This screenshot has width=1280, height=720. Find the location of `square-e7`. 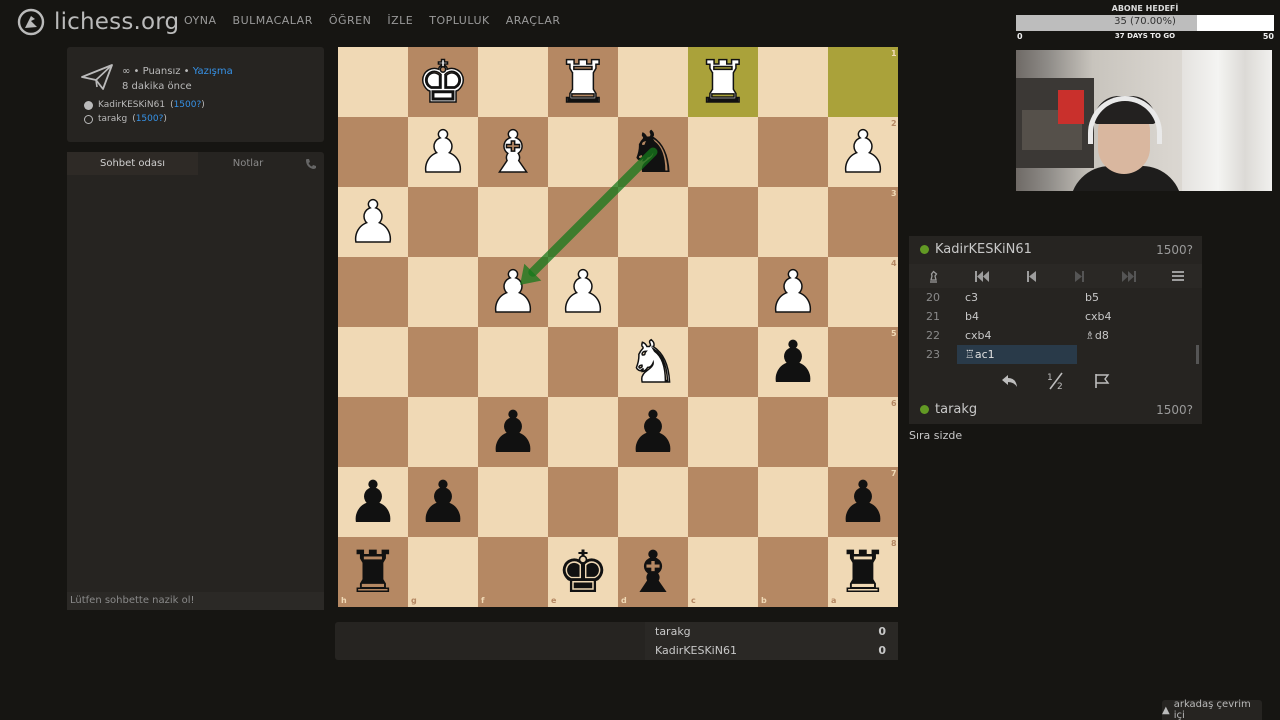

square-e7 is located at coordinates (583, 502).